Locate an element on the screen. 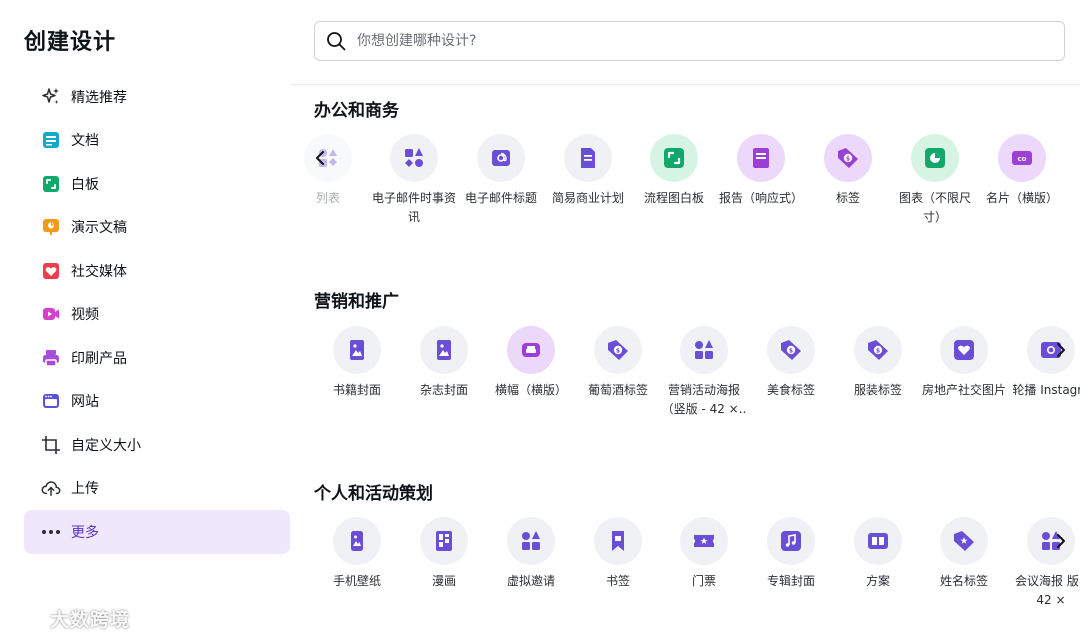  sidebar-title: 创建设计 is located at coordinates (70, 42).